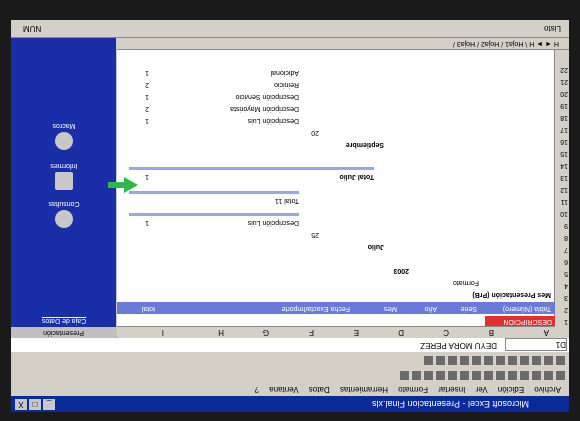  Describe the element at coordinates (266, 332) in the screenshot. I see `column-header: G` at that location.